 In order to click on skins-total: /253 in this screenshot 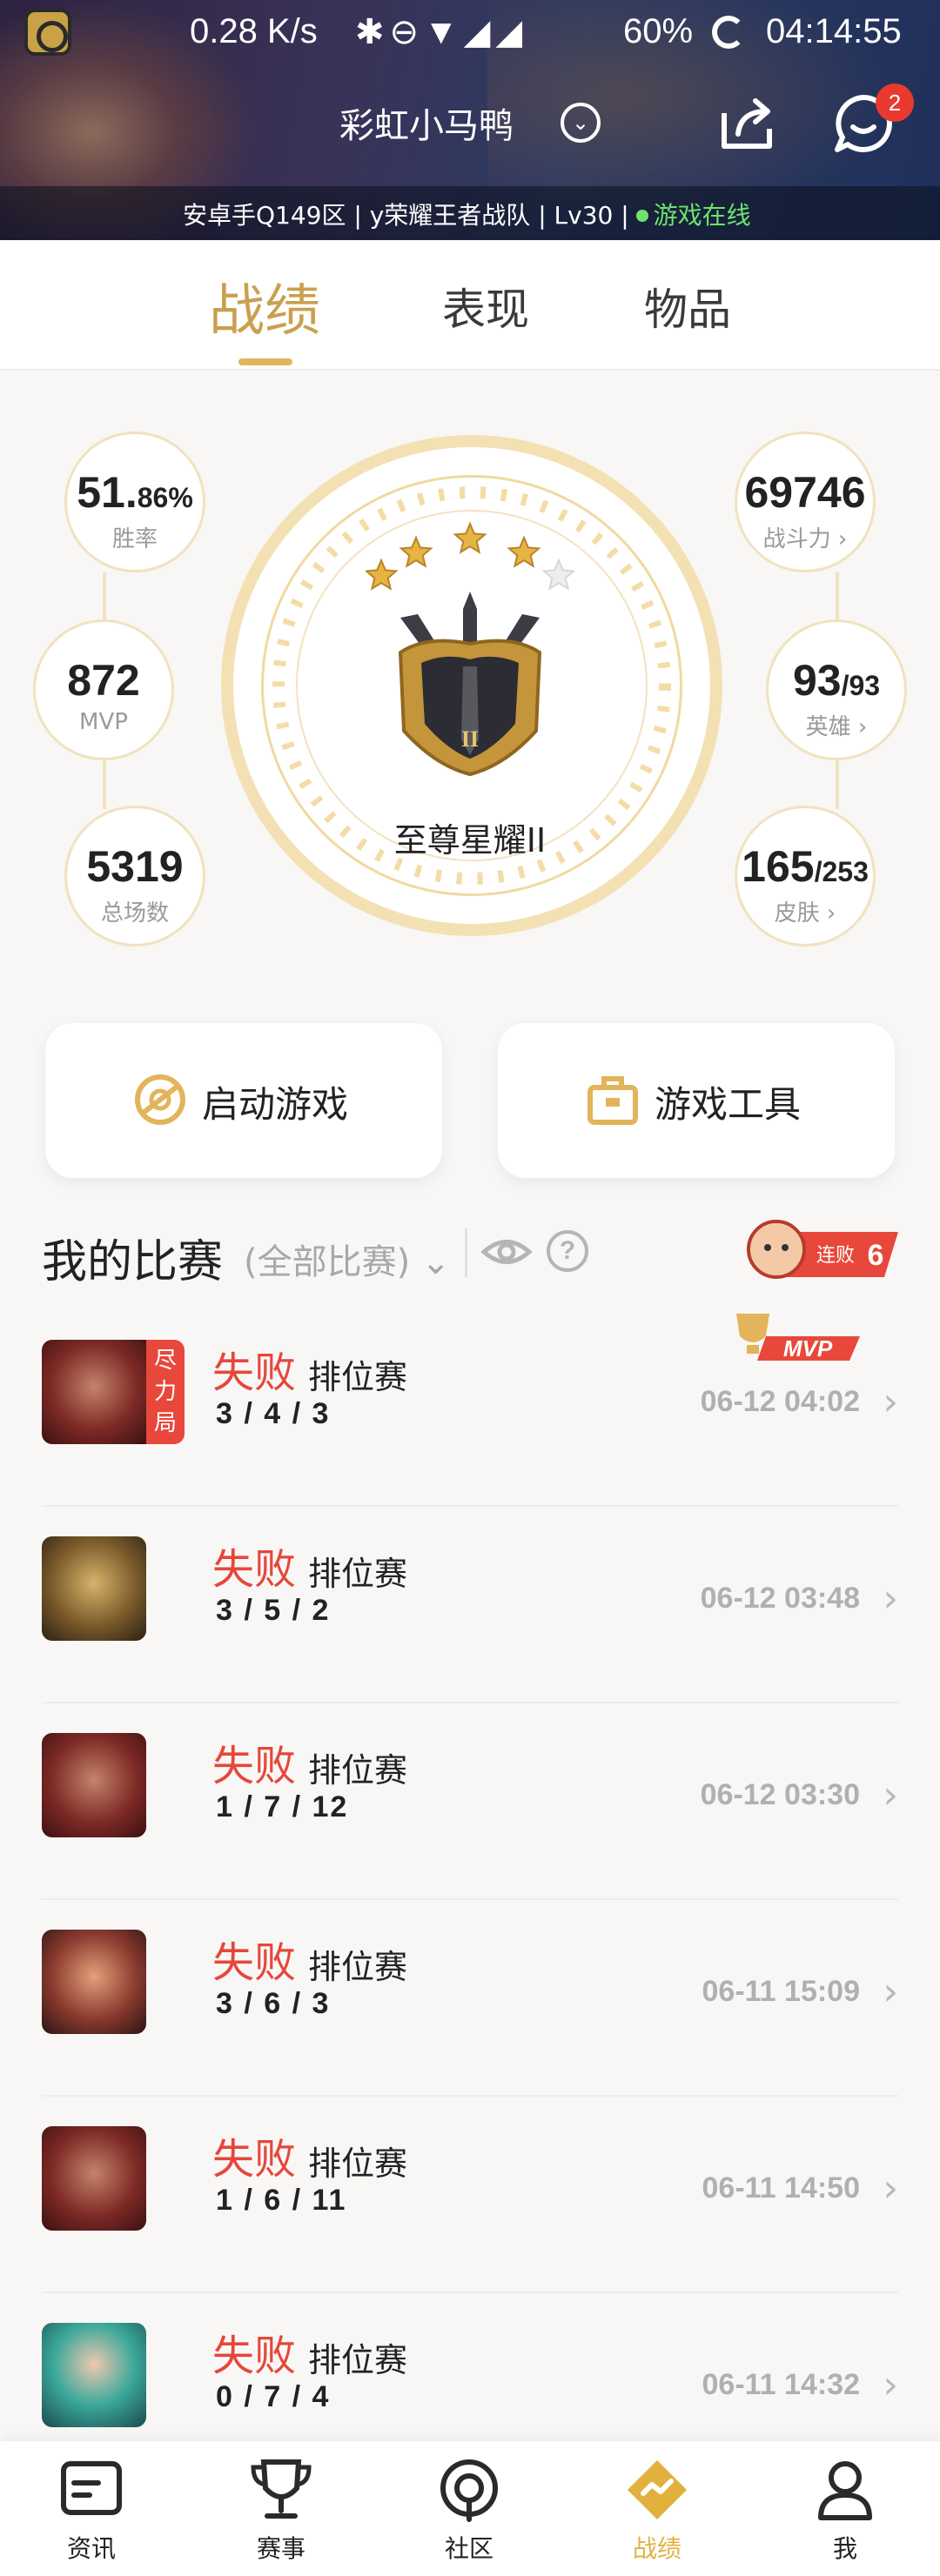, I will do `click(842, 871)`.